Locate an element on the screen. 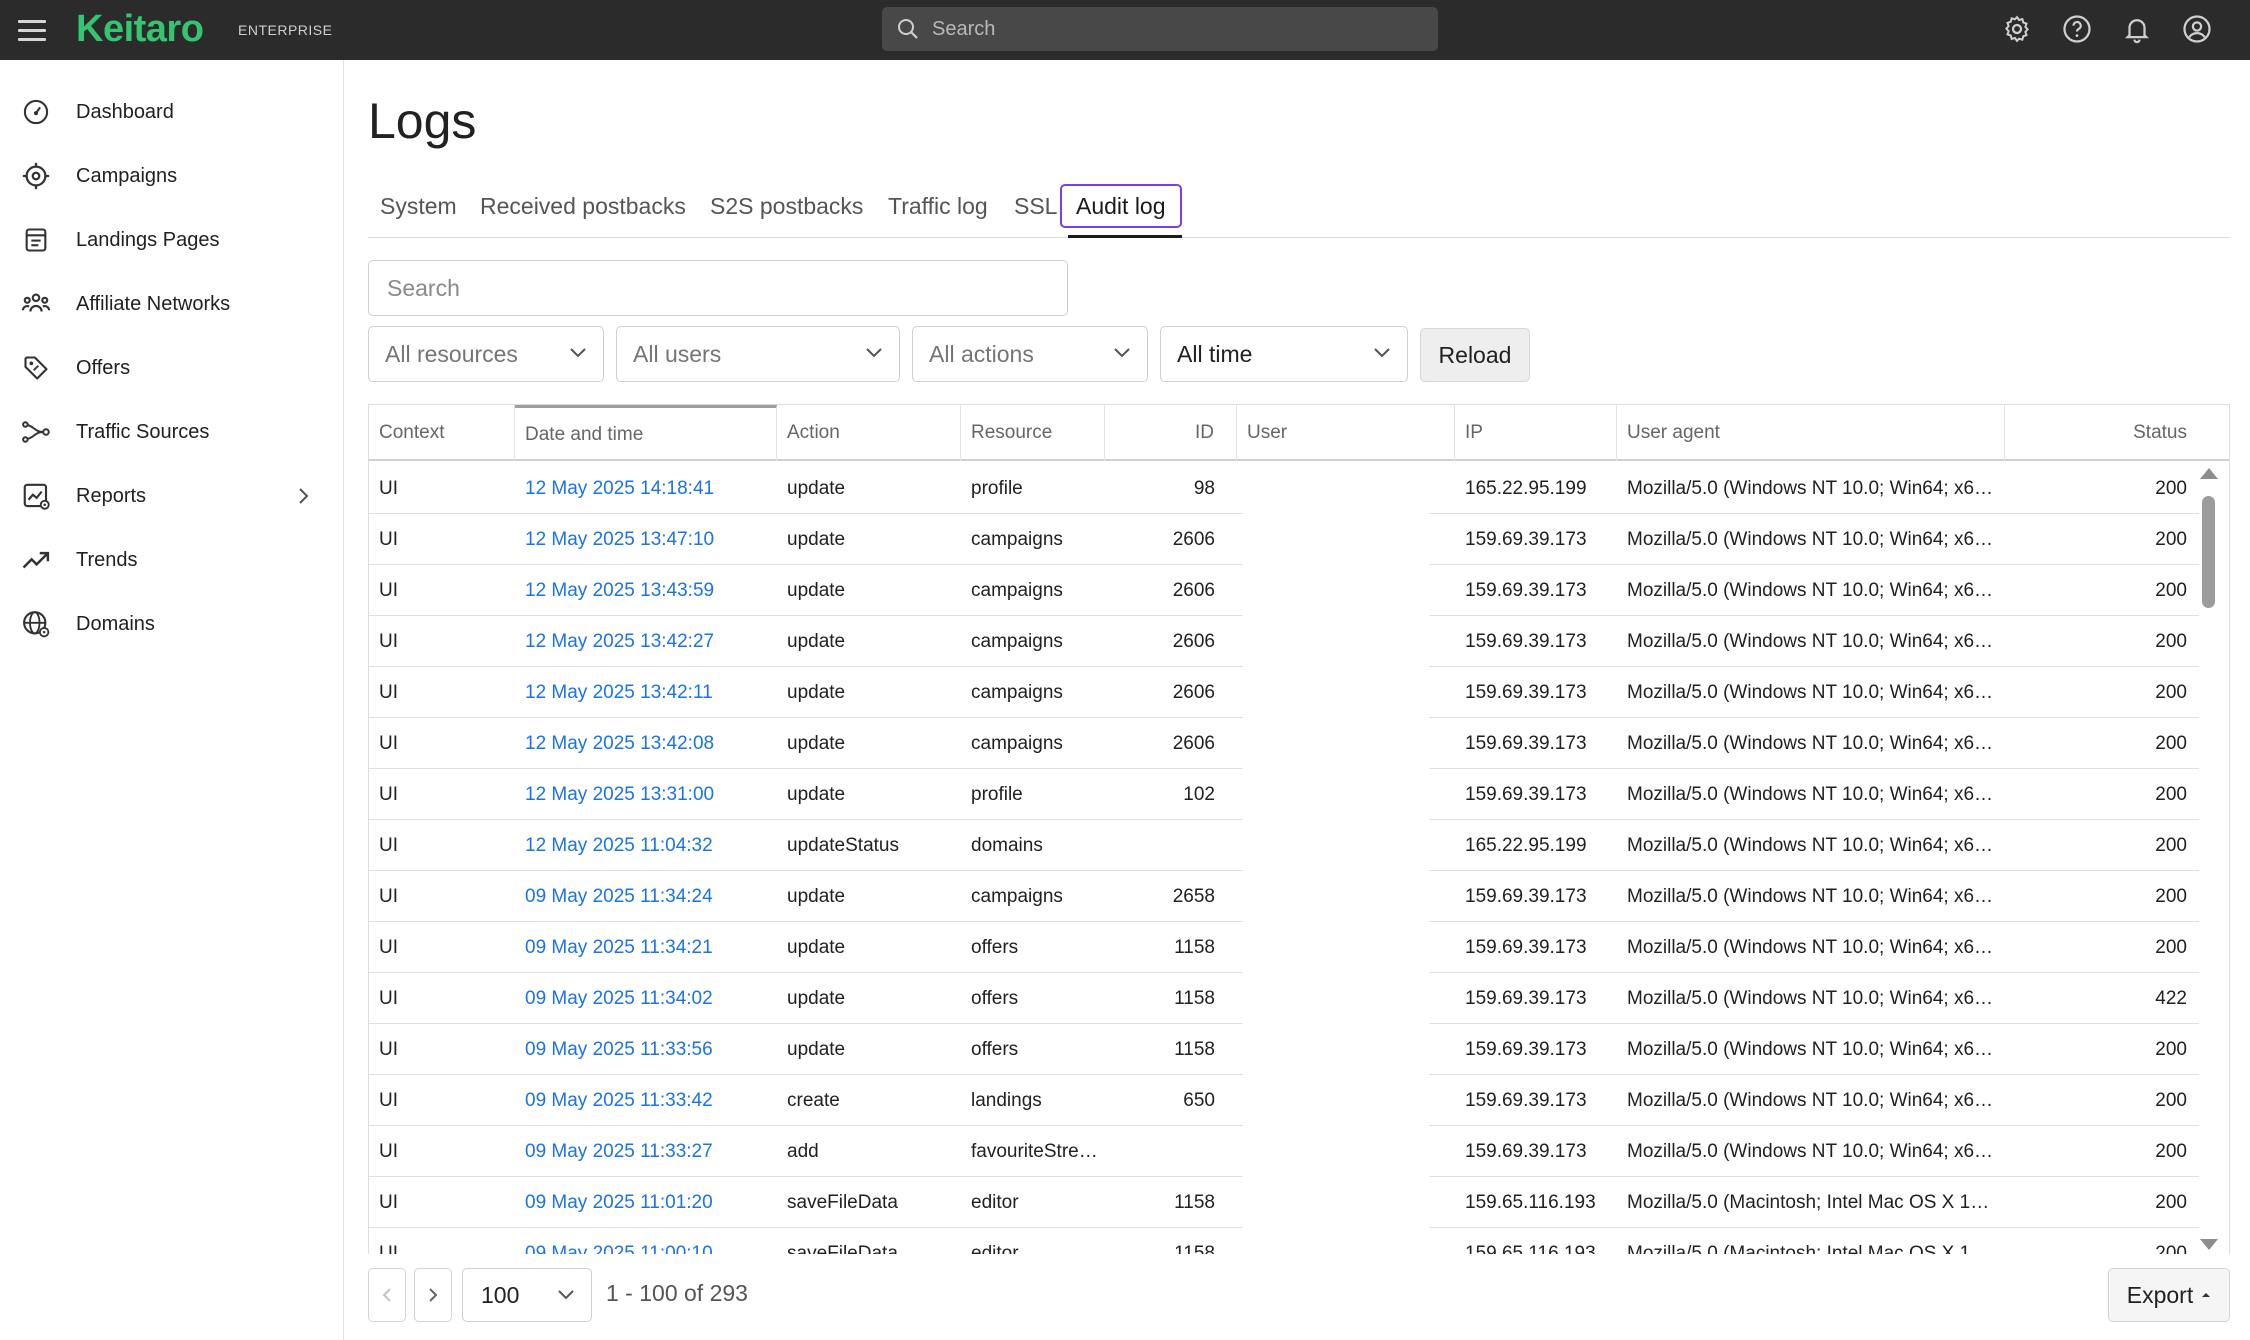  sidebar-item-reports: Reports is located at coordinates (172, 496).